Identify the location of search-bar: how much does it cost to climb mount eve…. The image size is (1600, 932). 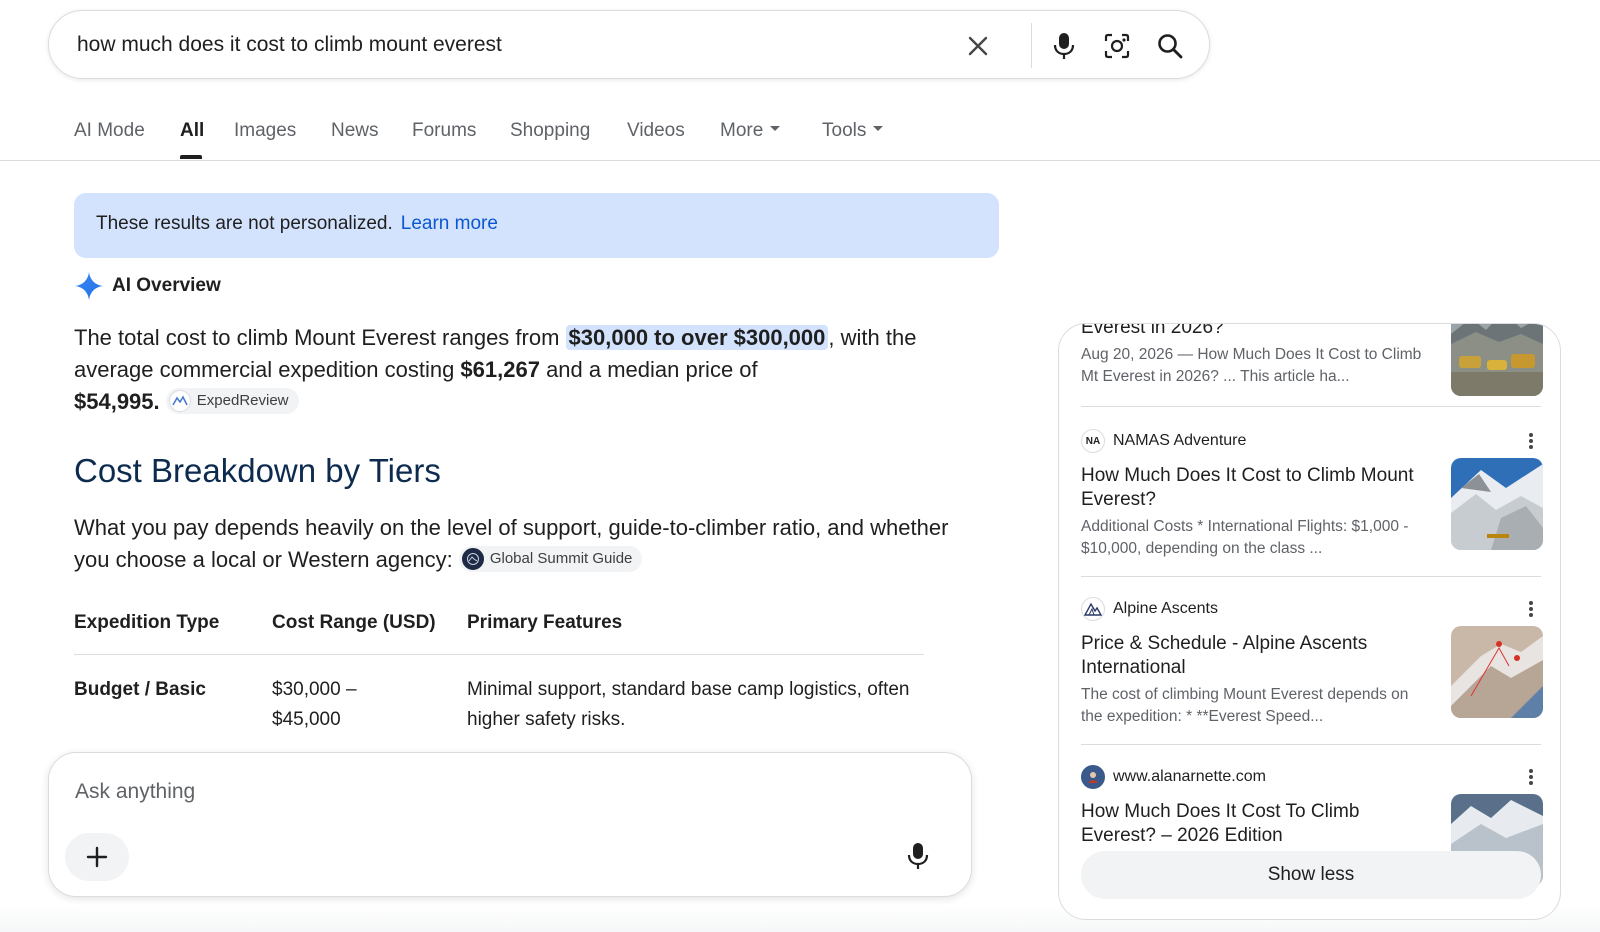
(629, 44).